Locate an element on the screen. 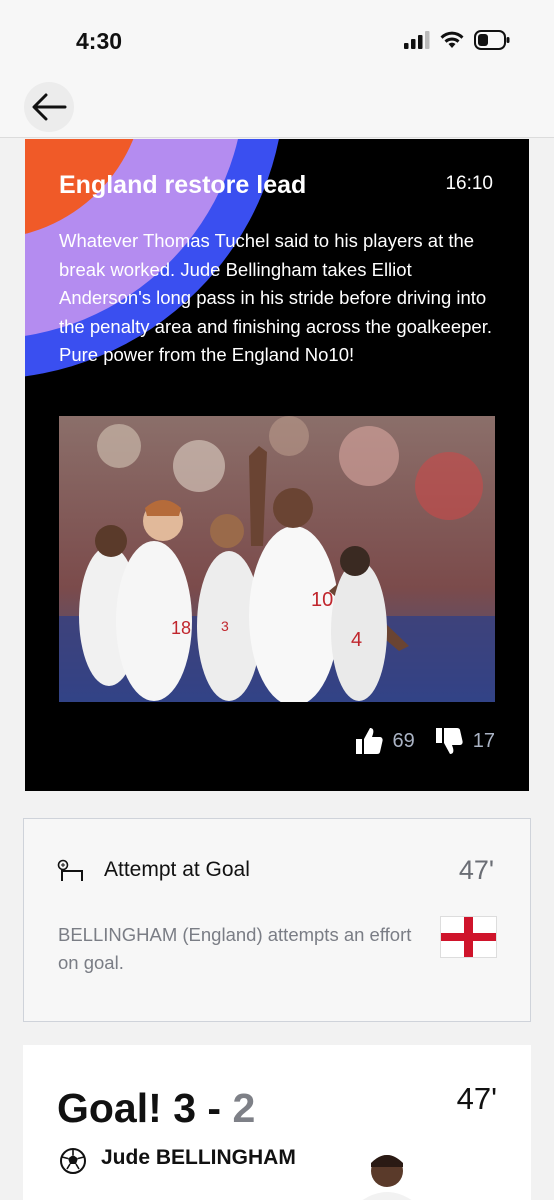 This screenshot has height=1200, width=554. wifi-icon is located at coordinates (452, 39).